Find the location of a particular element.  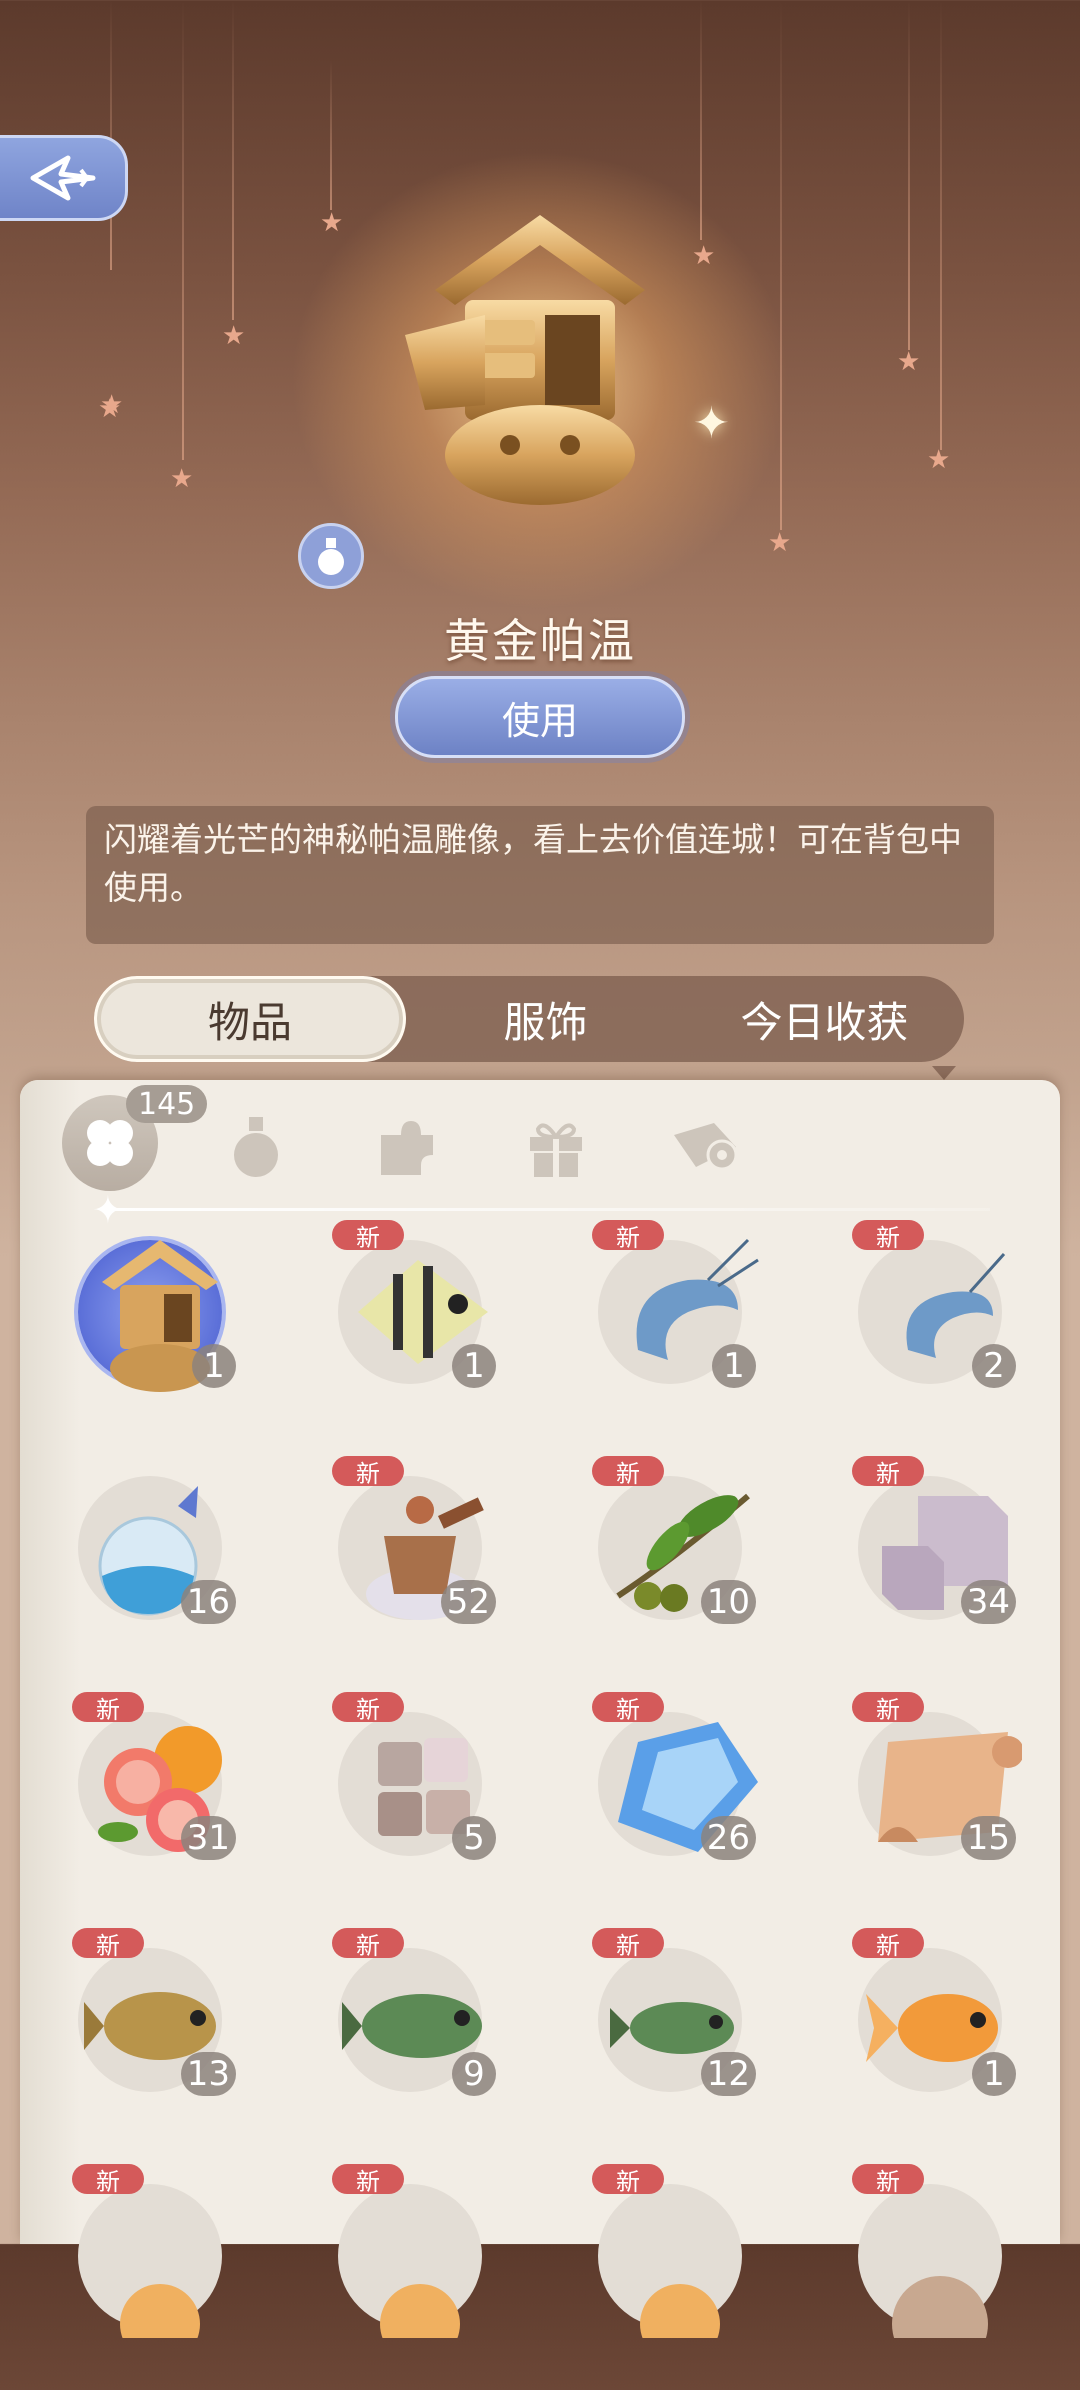

quantity-badge: 9 is located at coordinates (474, 2074).